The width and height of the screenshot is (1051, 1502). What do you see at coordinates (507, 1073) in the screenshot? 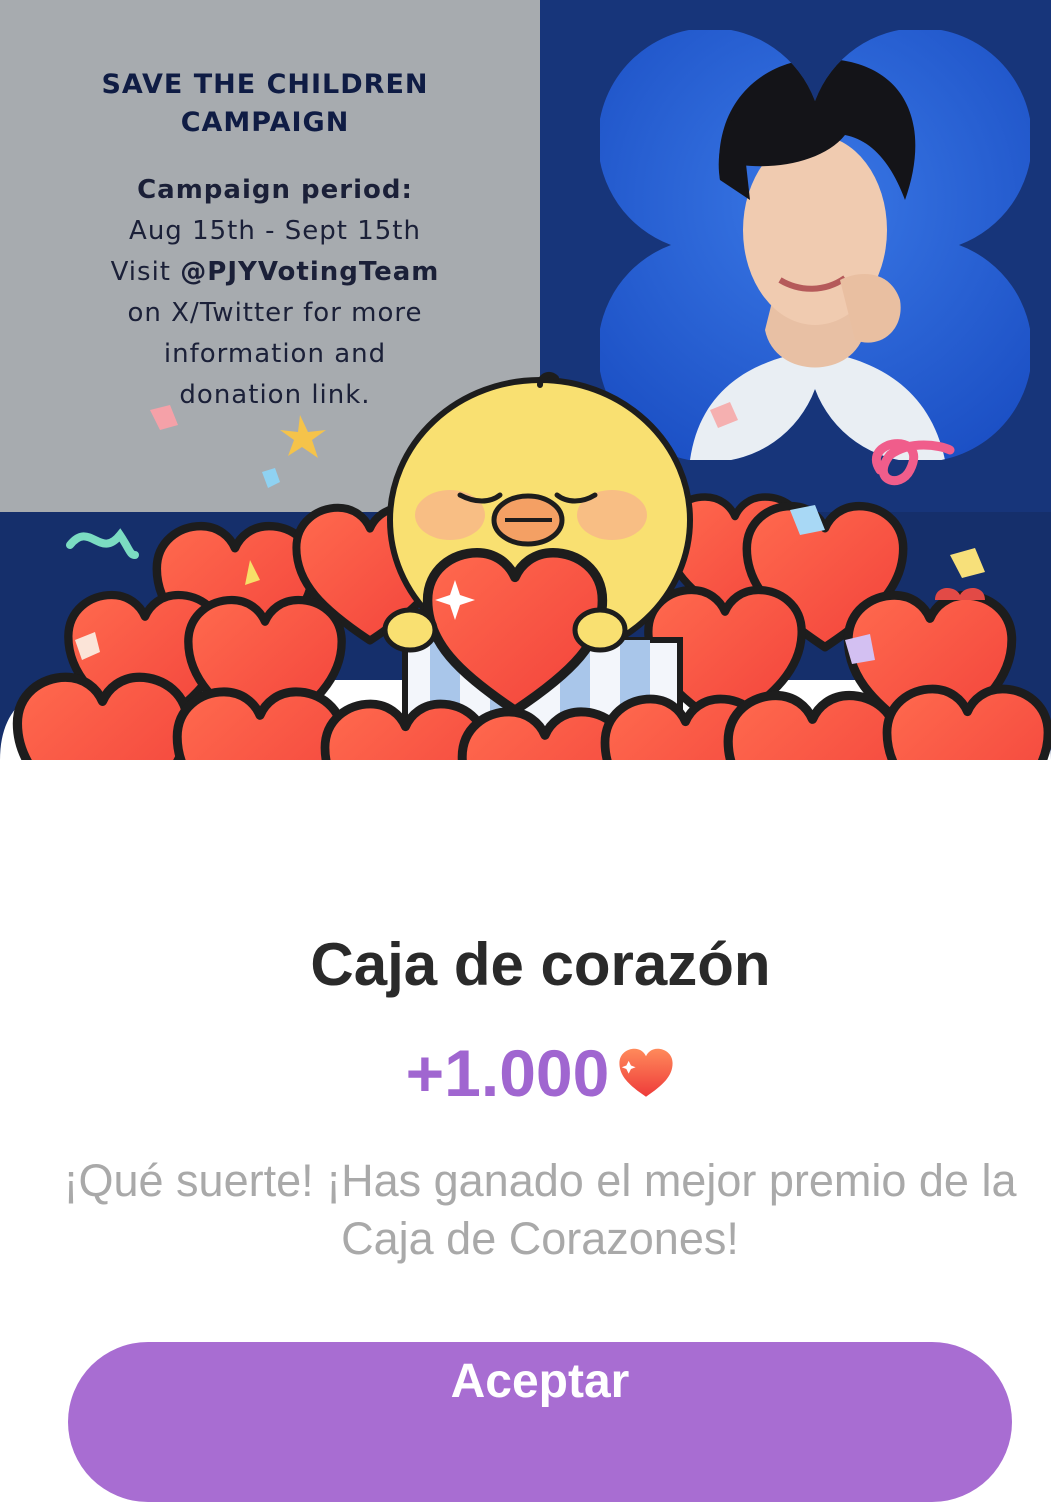
I see `reward-amount: +1.000` at bounding box center [507, 1073].